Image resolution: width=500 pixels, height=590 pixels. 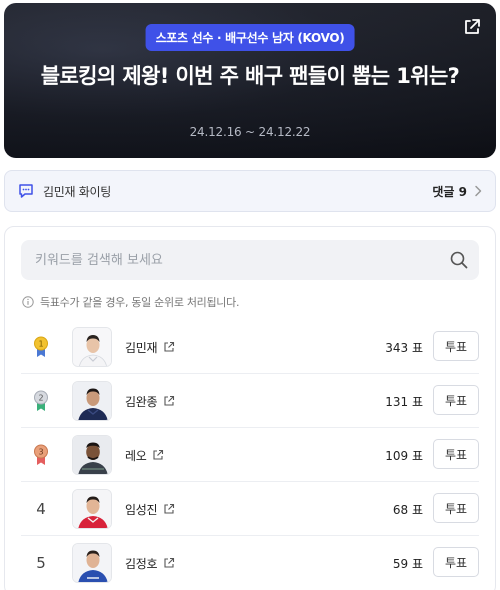 I want to click on rank-badge: 1, so click(x=41, y=347).